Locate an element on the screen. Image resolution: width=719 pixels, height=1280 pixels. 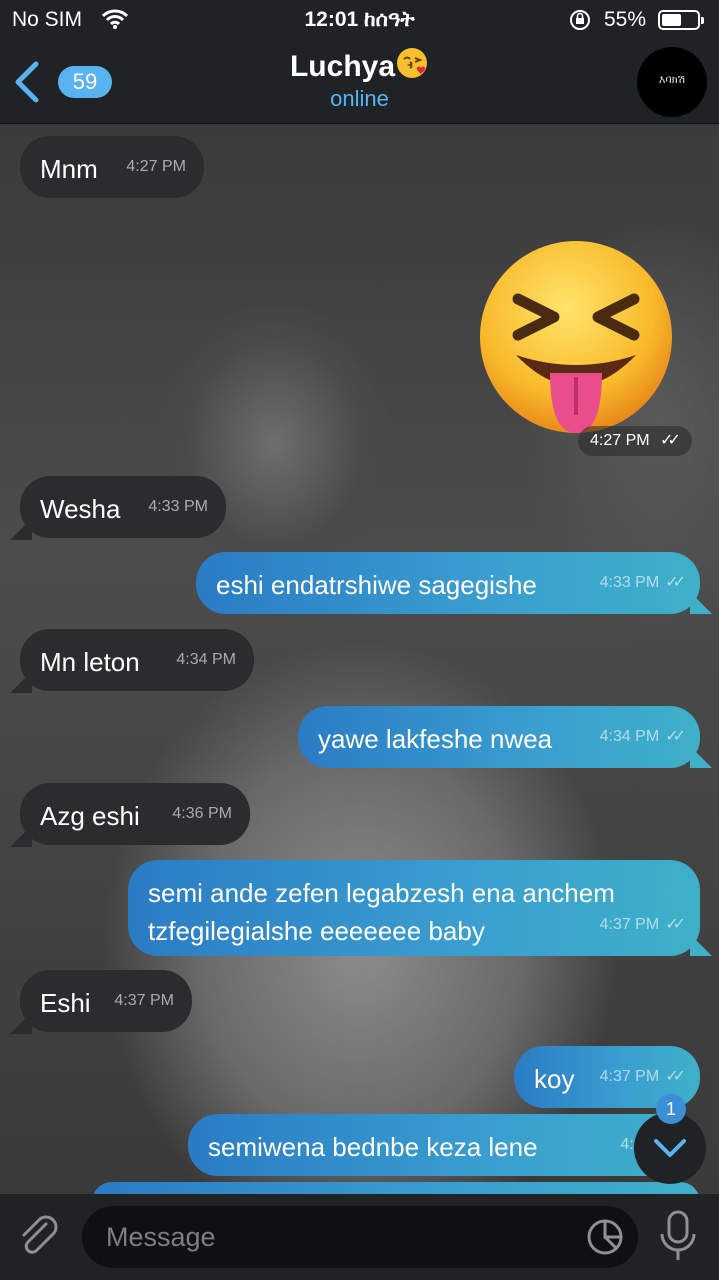
message-input is located at coordinates (346, 1237).